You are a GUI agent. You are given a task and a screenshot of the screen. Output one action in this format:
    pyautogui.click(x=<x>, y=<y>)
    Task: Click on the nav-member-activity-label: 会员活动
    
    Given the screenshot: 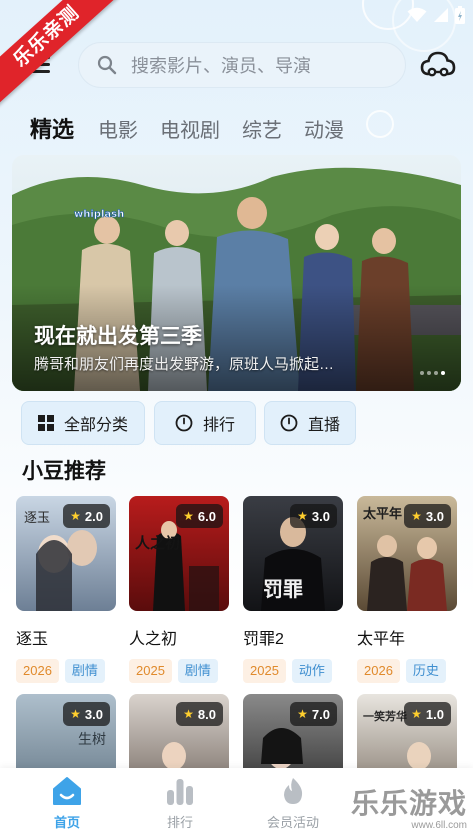 What is the action you would take?
    pyautogui.click(x=292, y=822)
    